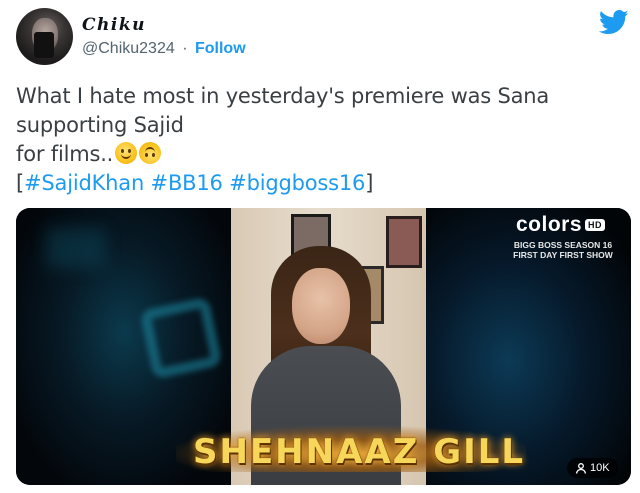 The image size is (640, 493). Describe the element at coordinates (581, 468) in the screenshot. I see `eye-icon` at that location.